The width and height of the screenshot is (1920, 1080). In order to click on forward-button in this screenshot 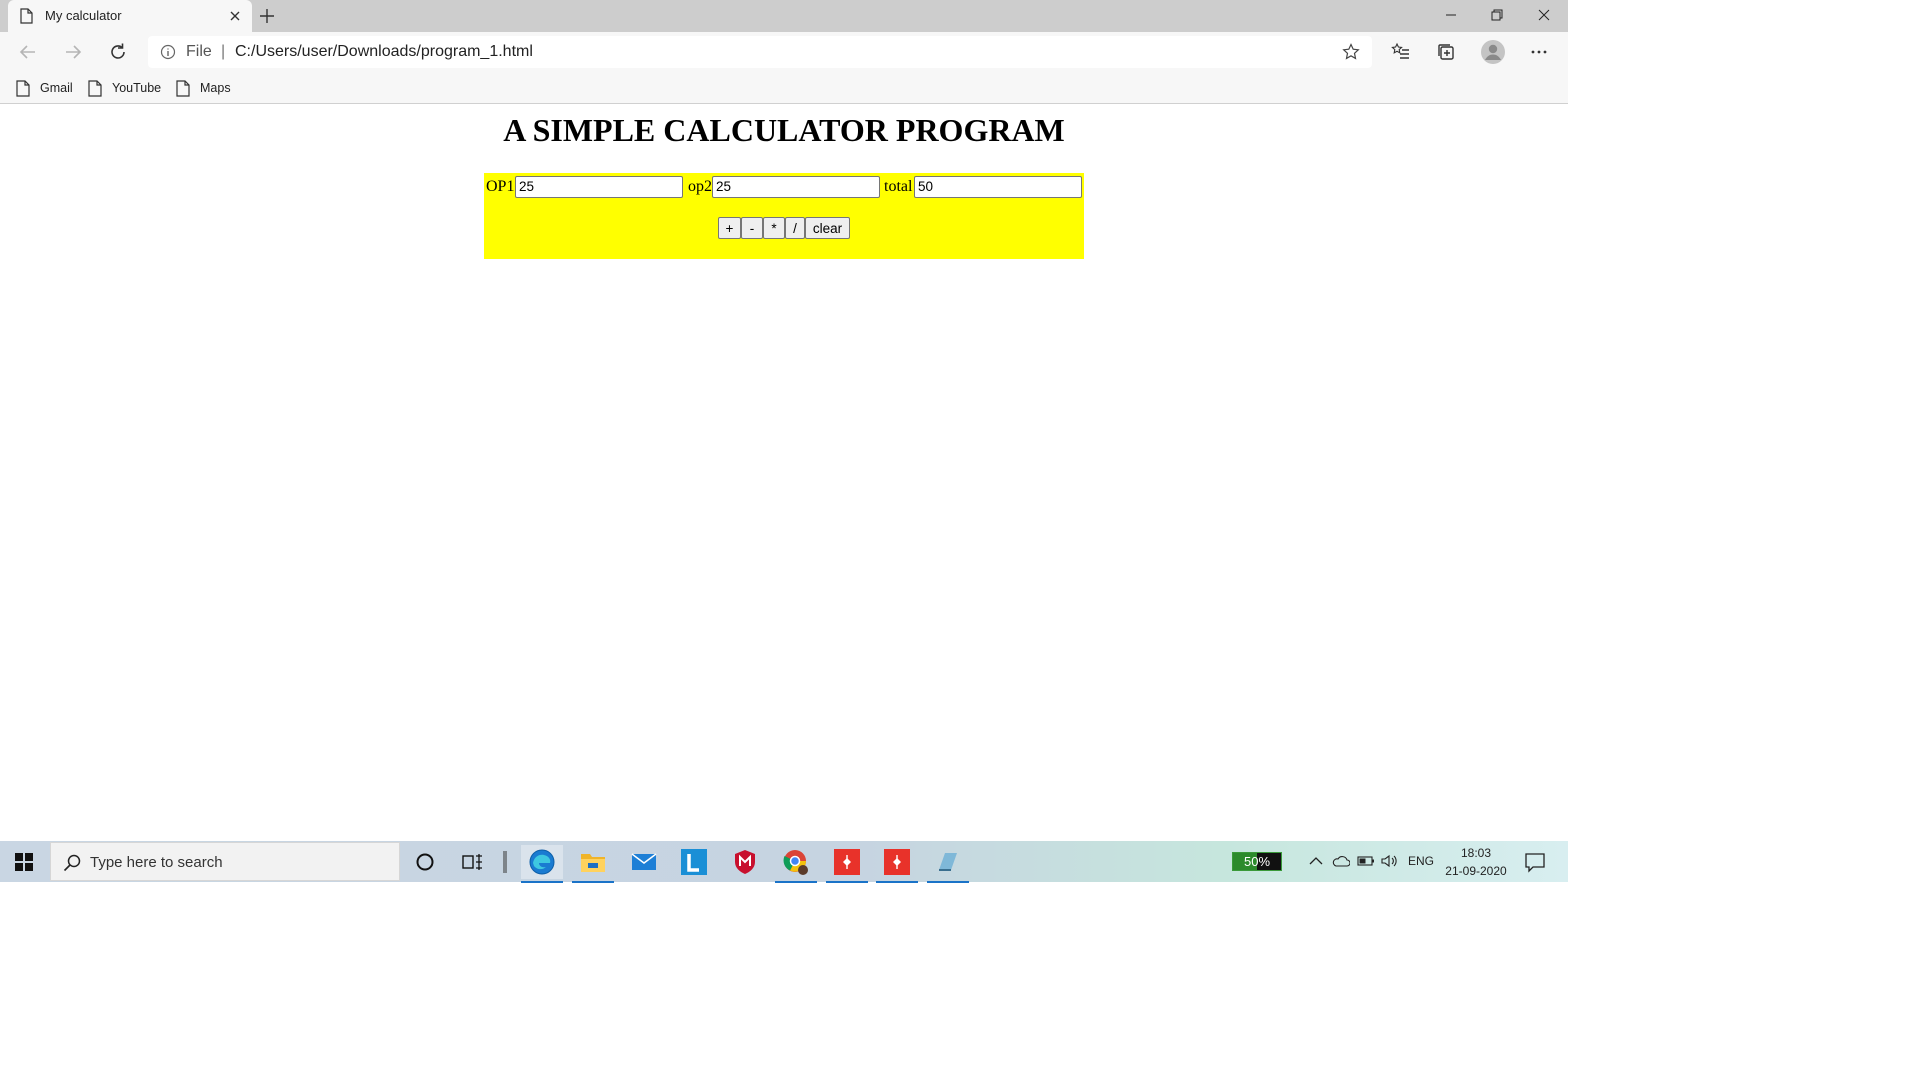, I will do `click(73, 52)`.